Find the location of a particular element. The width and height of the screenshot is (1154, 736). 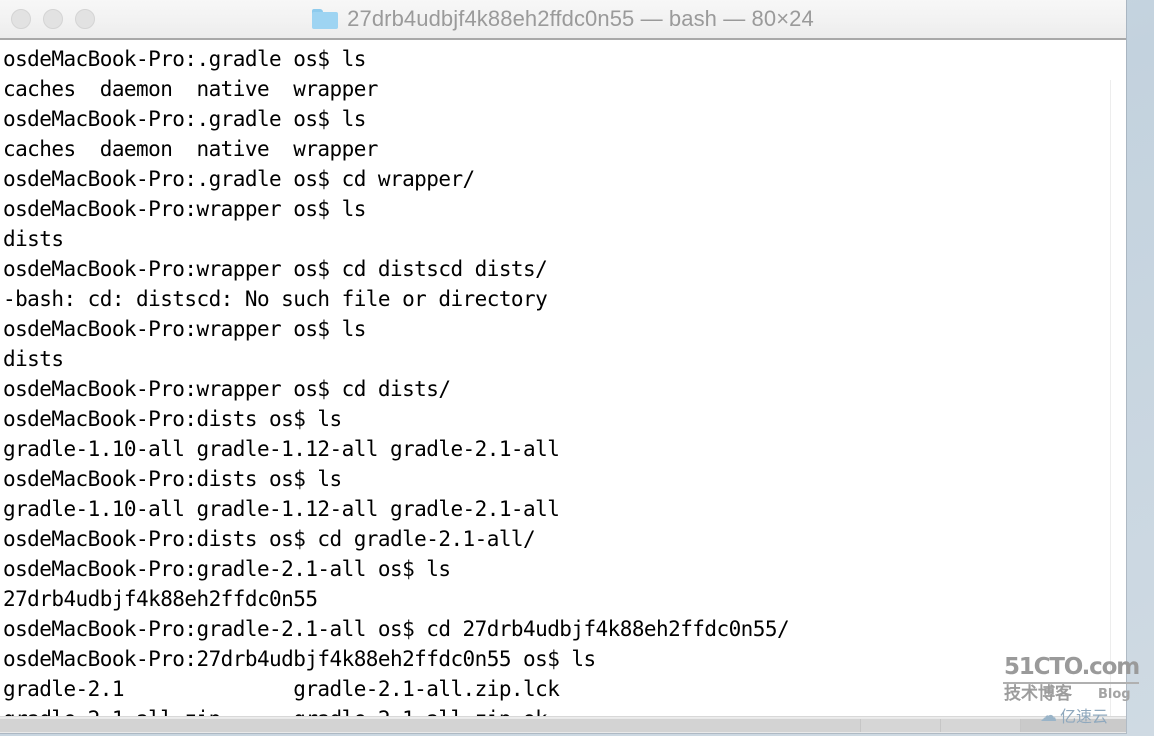

window-controls is located at coordinates (47, 19).